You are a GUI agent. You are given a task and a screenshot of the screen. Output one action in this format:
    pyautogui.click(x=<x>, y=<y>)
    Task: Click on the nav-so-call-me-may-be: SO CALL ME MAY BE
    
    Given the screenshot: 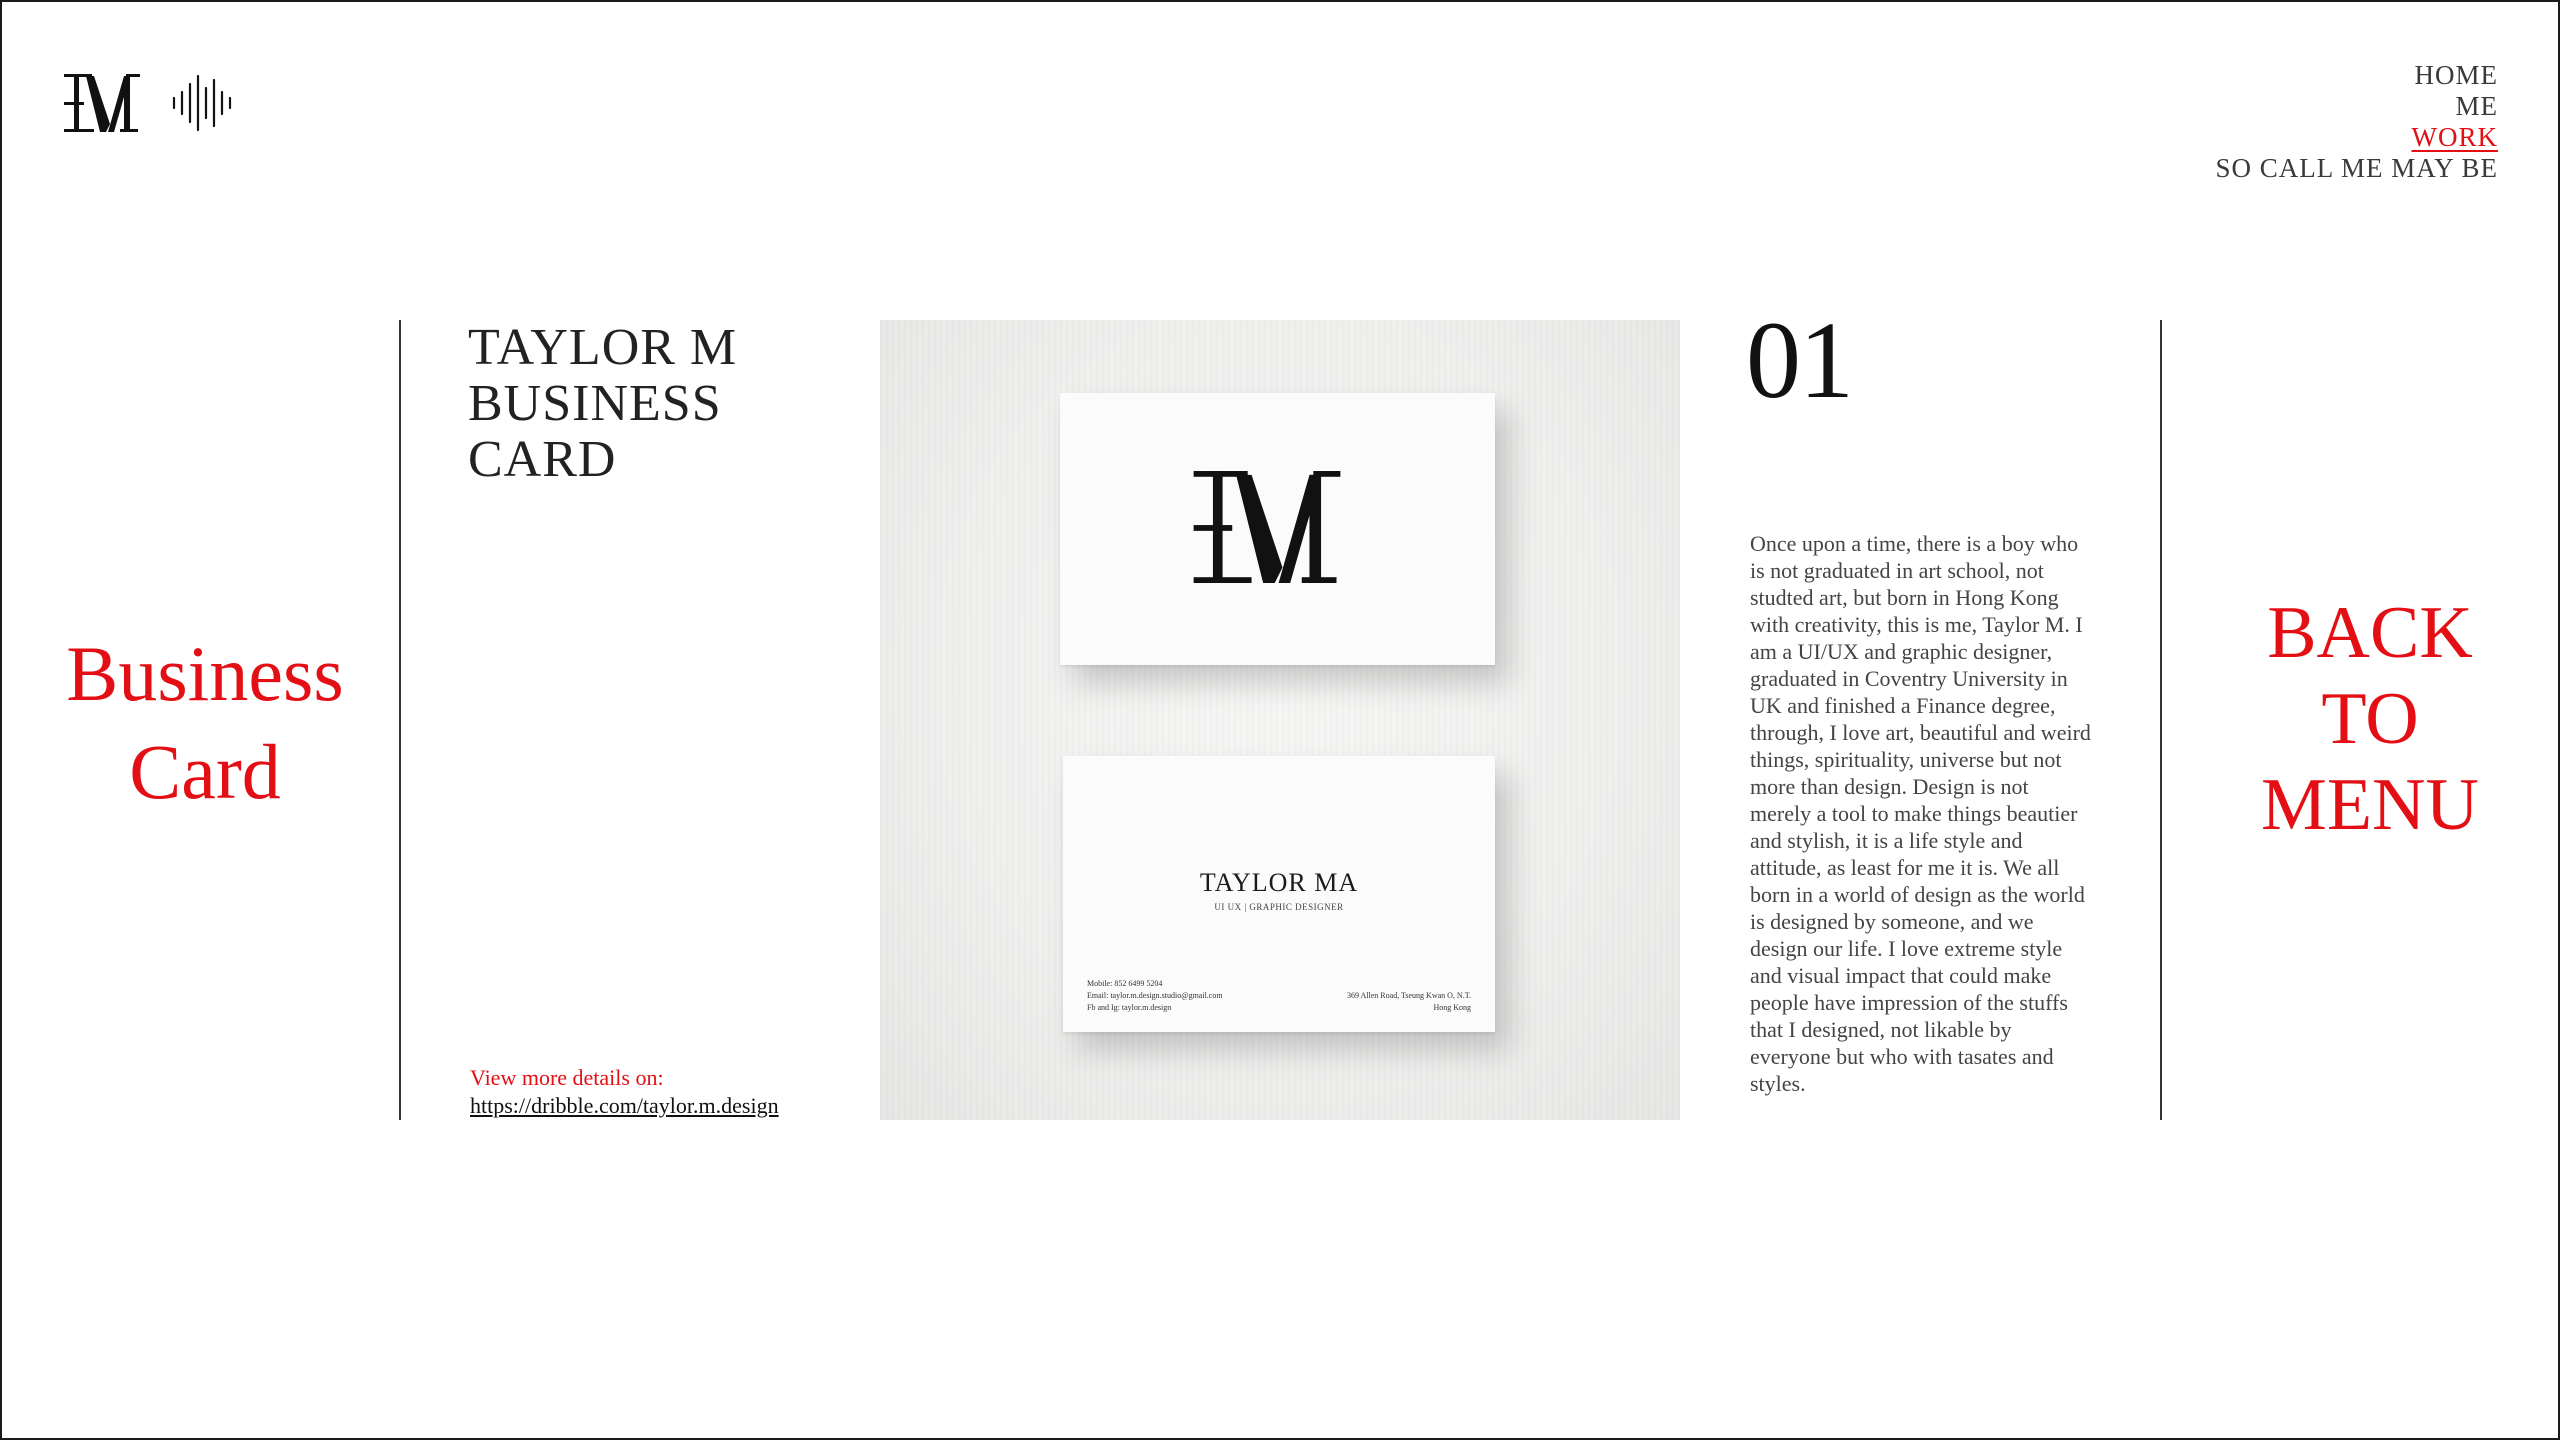 What is the action you would take?
    pyautogui.click(x=2356, y=168)
    